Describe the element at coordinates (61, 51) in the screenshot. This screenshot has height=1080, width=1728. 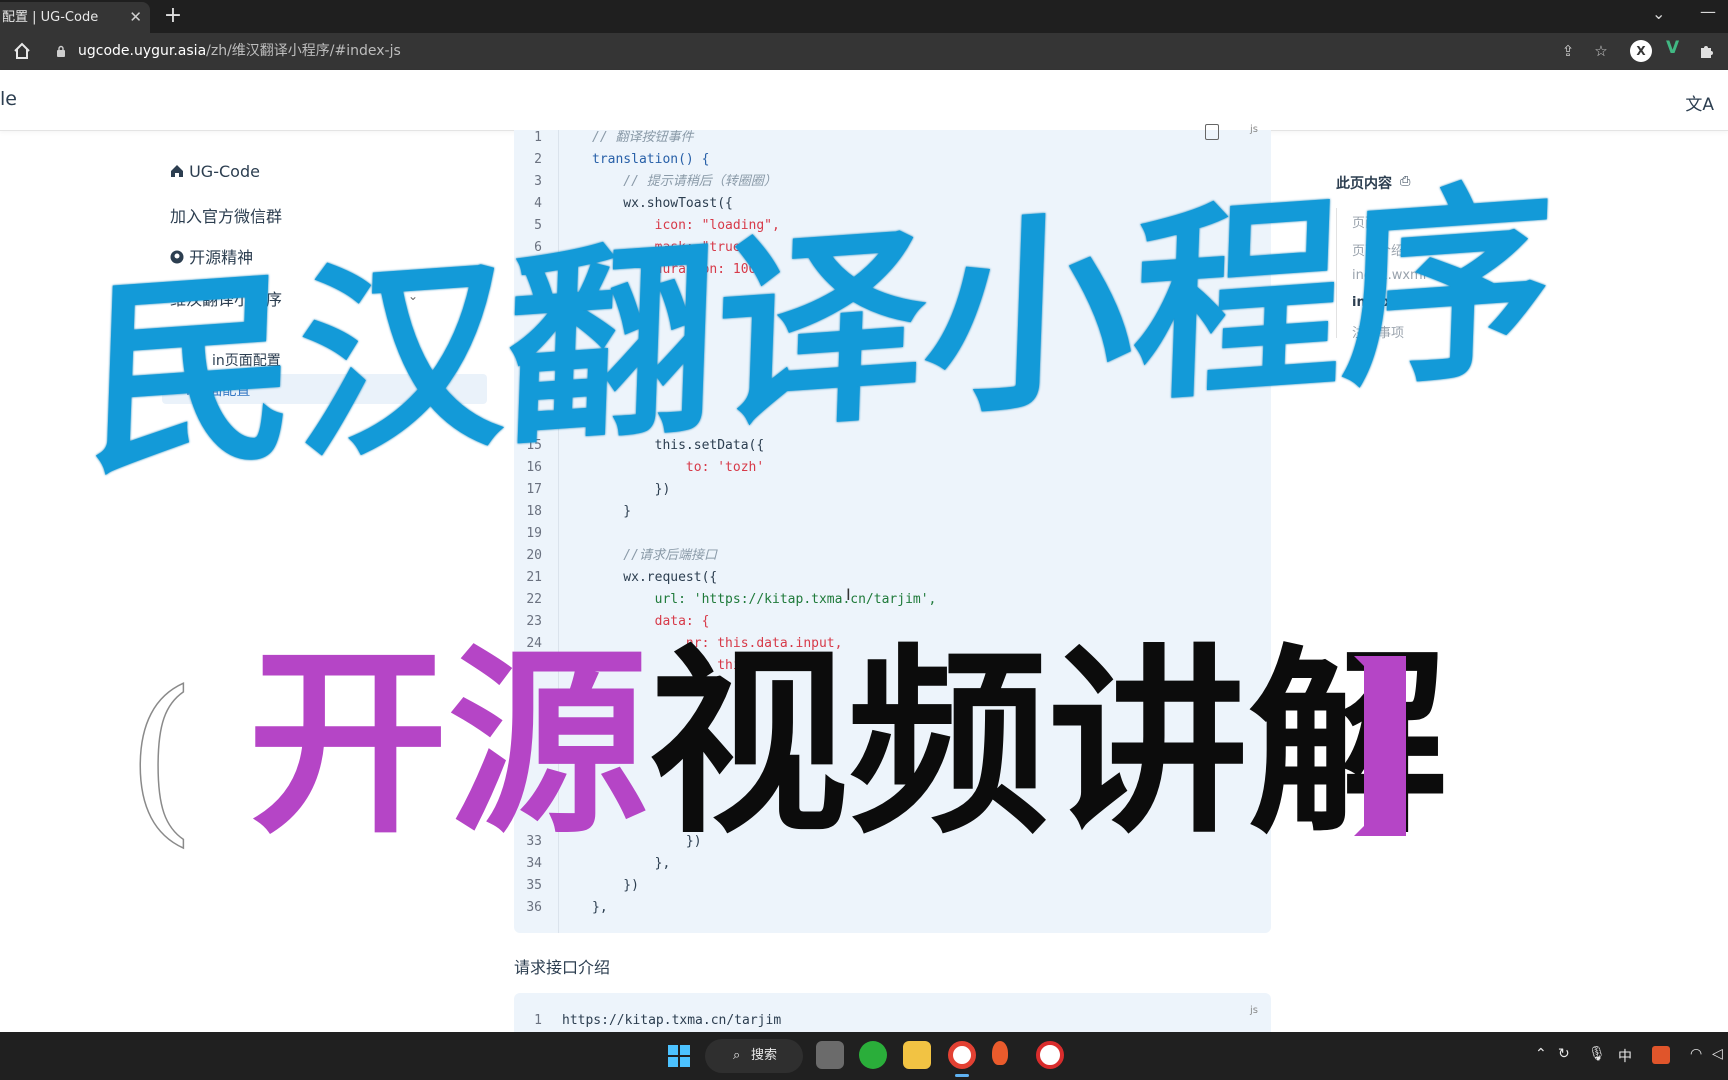
I see `lock-icon` at that location.